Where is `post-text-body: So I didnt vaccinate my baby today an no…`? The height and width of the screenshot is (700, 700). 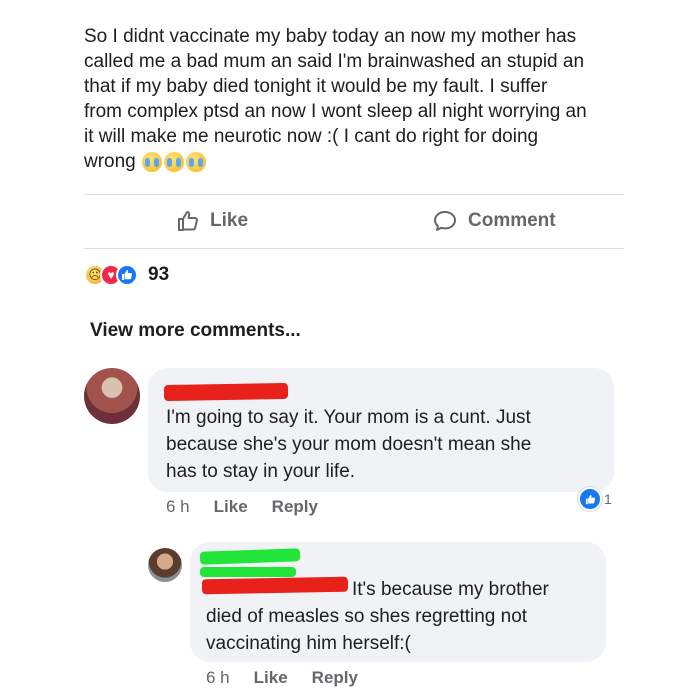
post-text-body: So I didnt vaccinate my baby today an no… is located at coordinates (335, 99).